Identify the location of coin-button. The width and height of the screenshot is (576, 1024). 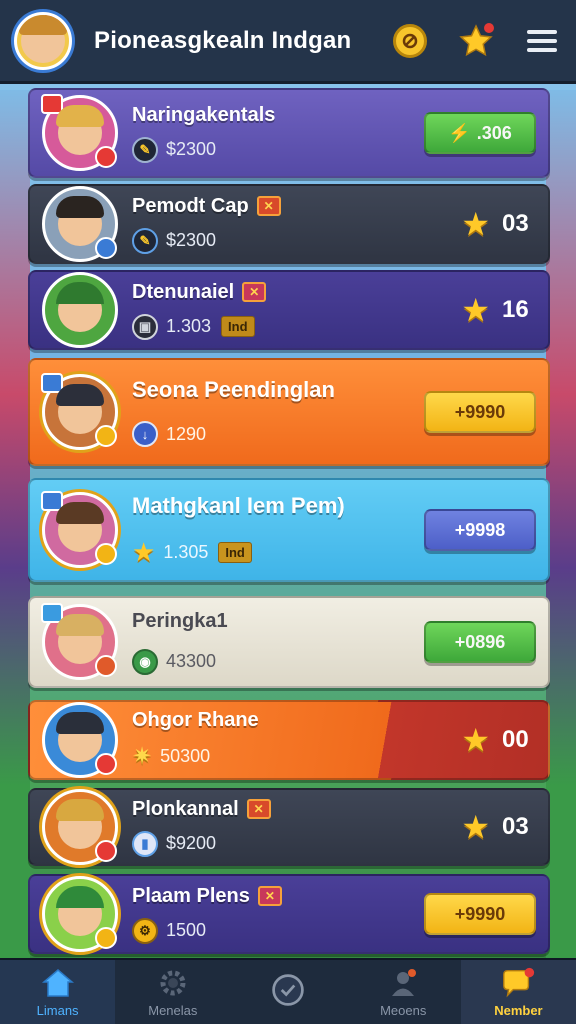
(410, 41).